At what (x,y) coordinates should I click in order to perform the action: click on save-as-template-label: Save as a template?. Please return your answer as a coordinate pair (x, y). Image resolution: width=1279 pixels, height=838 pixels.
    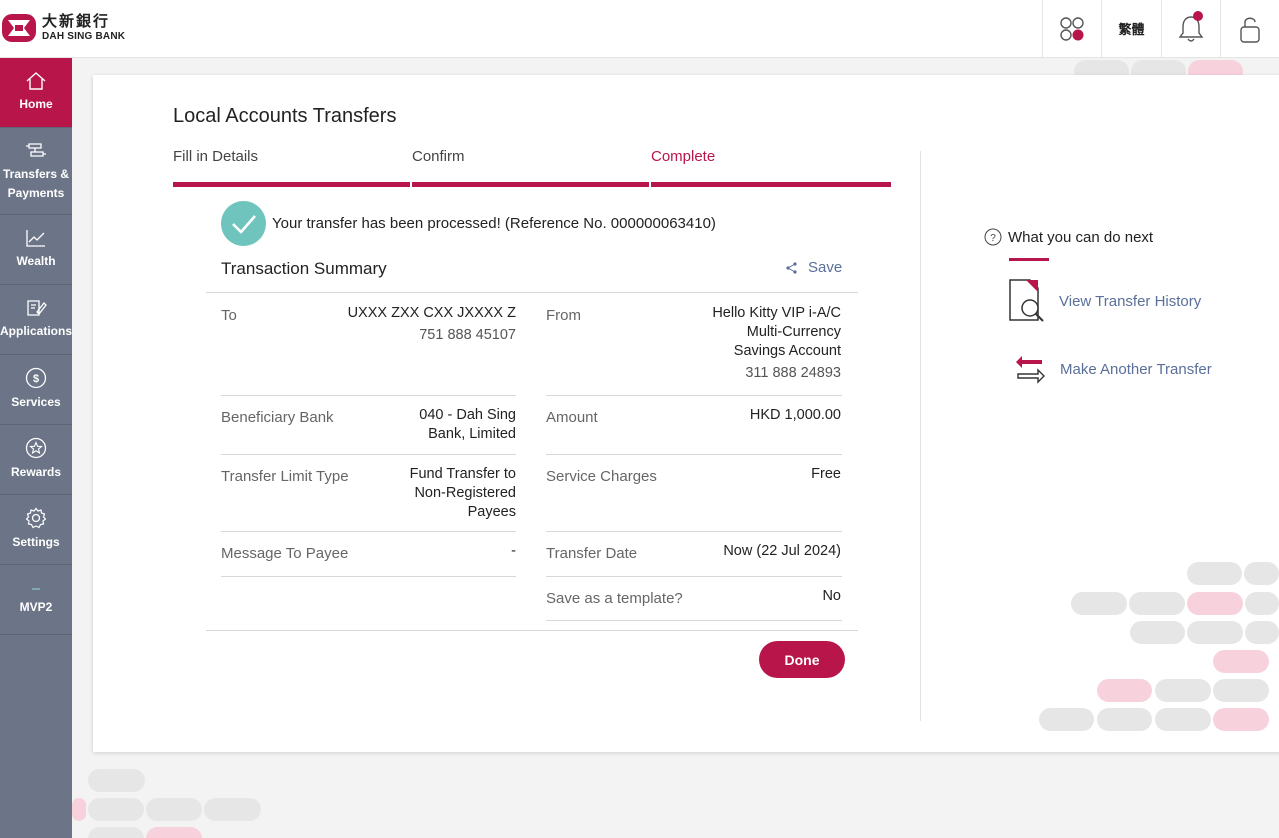
    Looking at the image, I should click on (614, 598).